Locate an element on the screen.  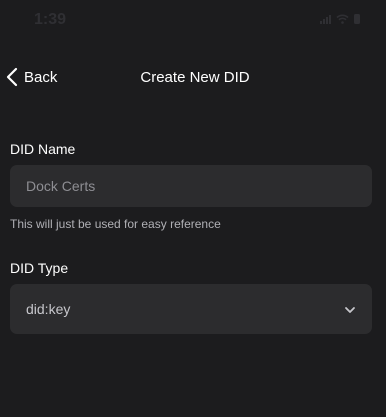
did-type-select: did:key is located at coordinates (191, 309).